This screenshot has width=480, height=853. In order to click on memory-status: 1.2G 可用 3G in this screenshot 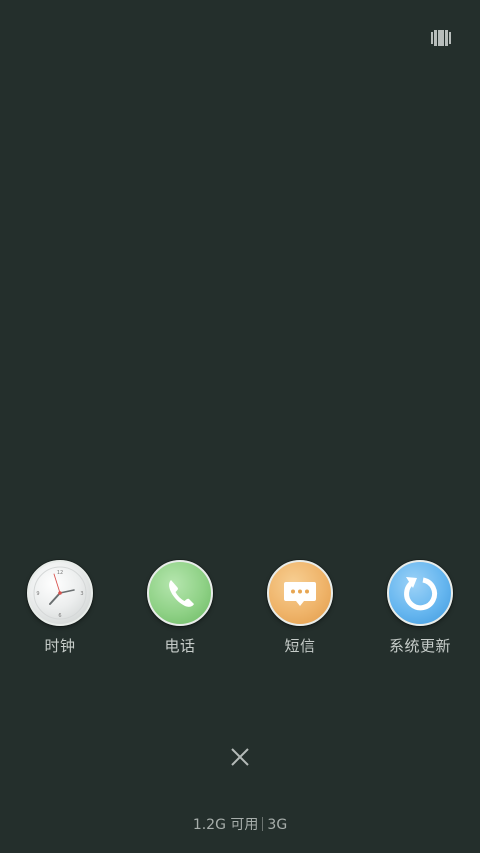, I will do `click(240, 825)`.